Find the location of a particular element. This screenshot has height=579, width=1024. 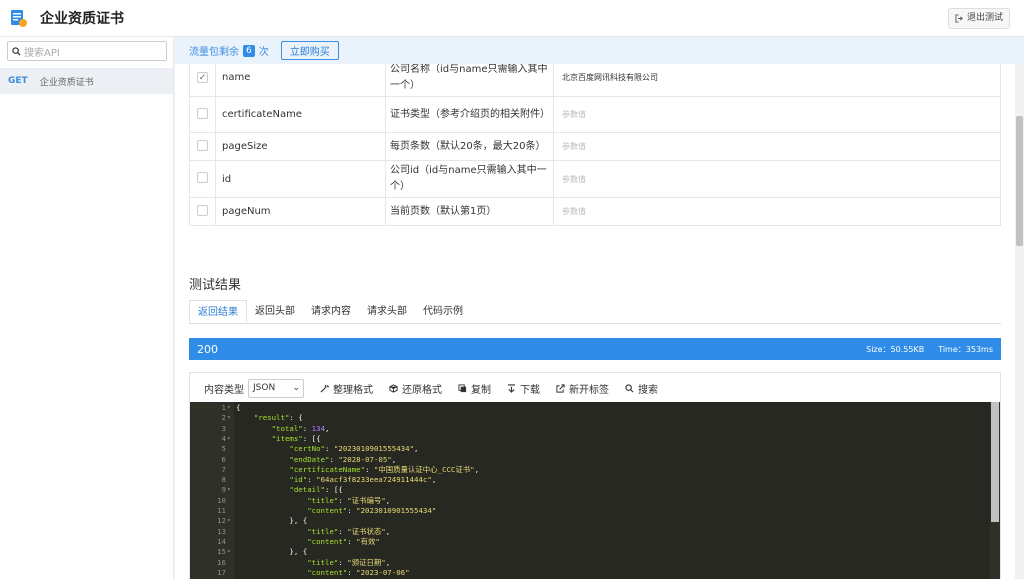

code-text: "content": "2023-07-06" is located at coordinates (358, 572).